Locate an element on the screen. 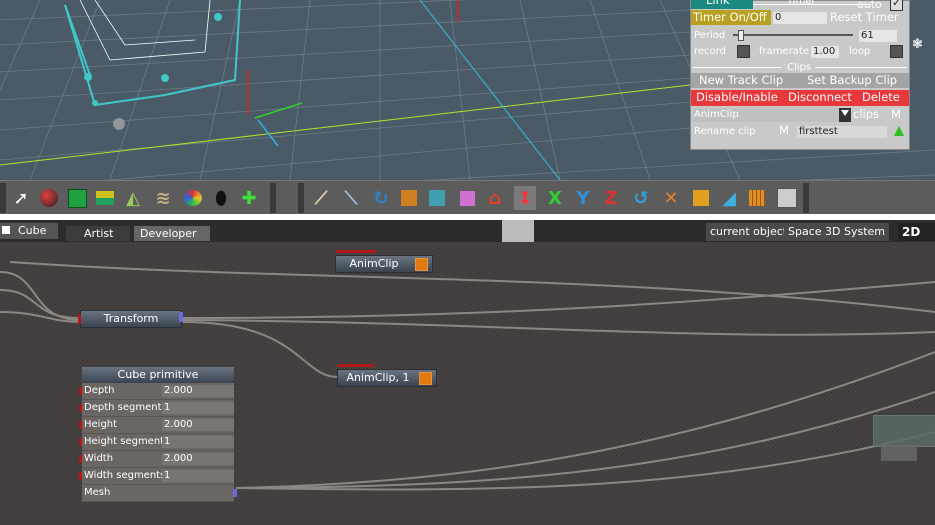 The width and height of the screenshot is (935, 525). scene-thumbnail is located at coordinates (518, 231).